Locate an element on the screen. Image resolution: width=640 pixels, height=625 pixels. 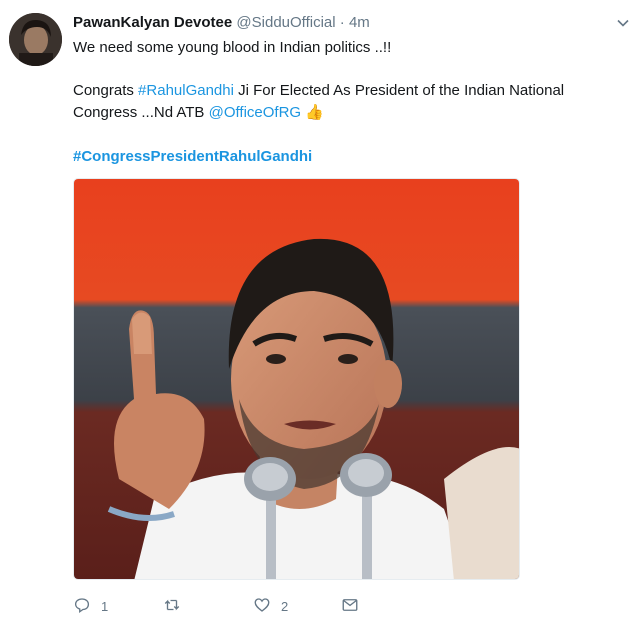
author-name: PawanKalyan Devotee is located at coordinates (152, 22).